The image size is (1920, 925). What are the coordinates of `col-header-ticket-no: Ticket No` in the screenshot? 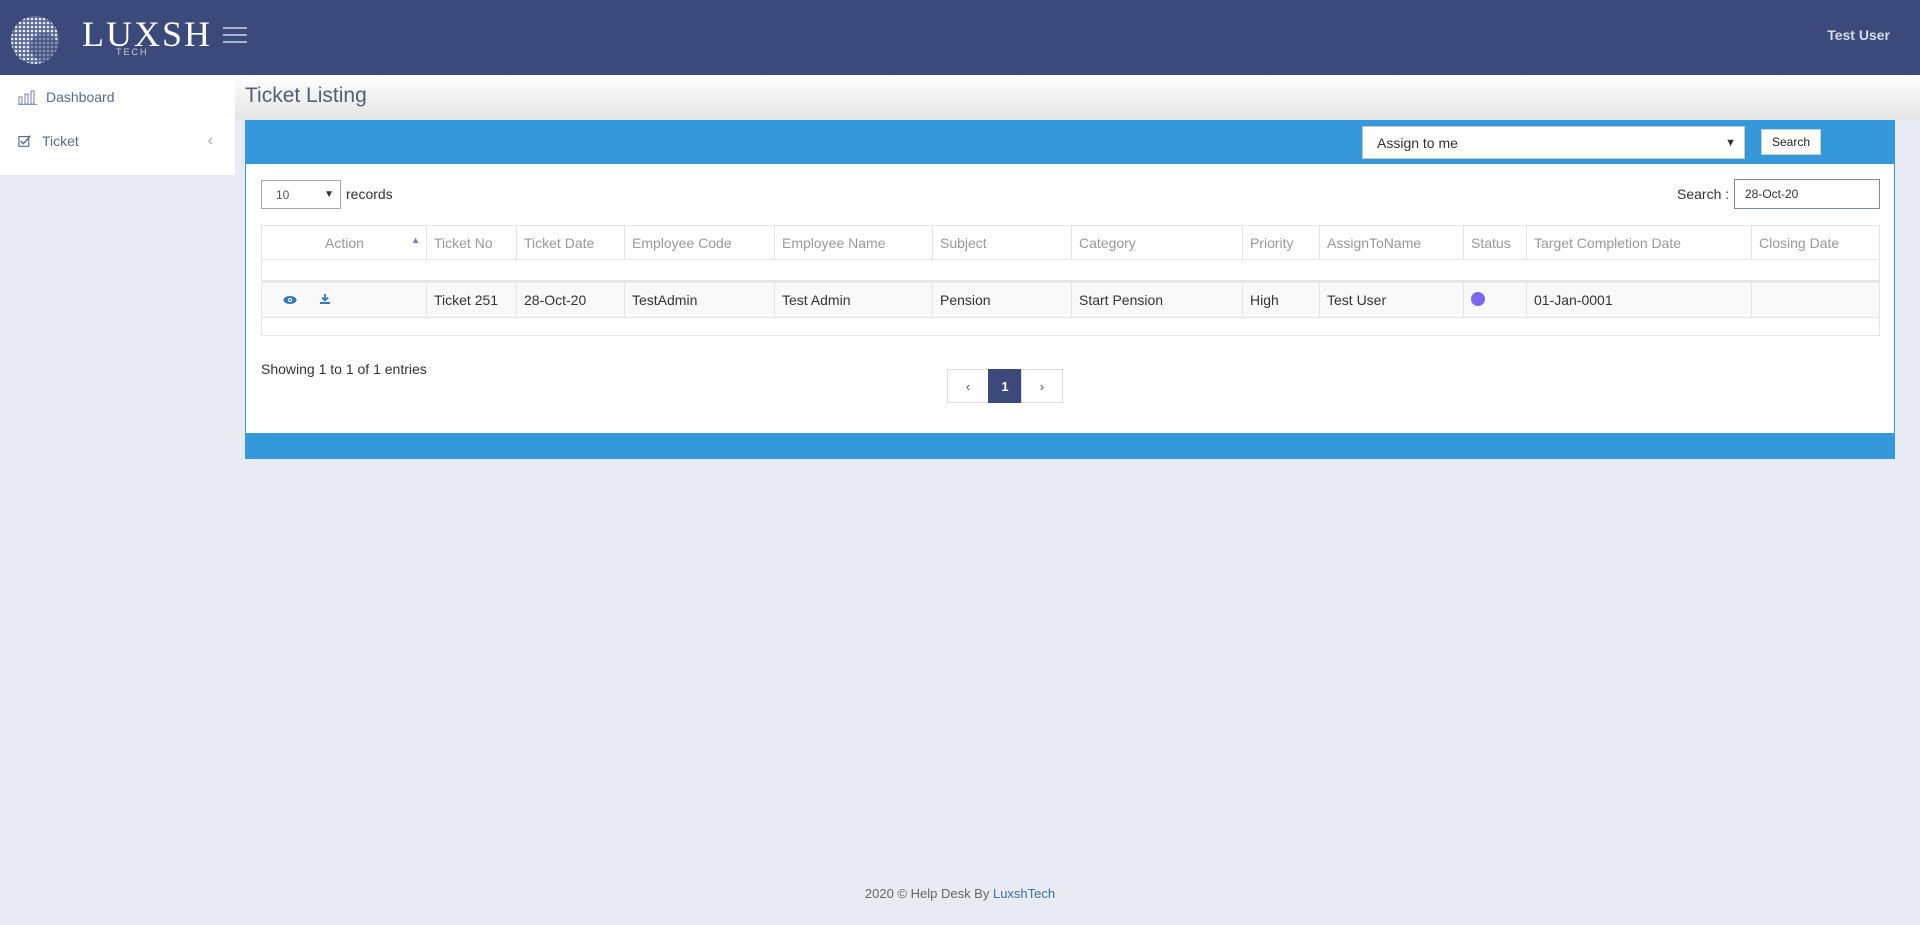 It's located at (471, 242).